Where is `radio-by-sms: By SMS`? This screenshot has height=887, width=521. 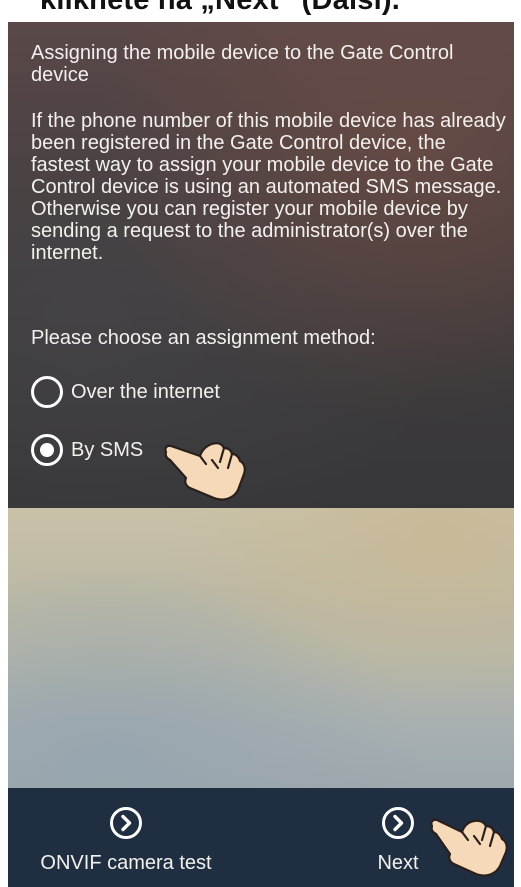 radio-by-sms: By SMS is located at coordinates (87, 450).